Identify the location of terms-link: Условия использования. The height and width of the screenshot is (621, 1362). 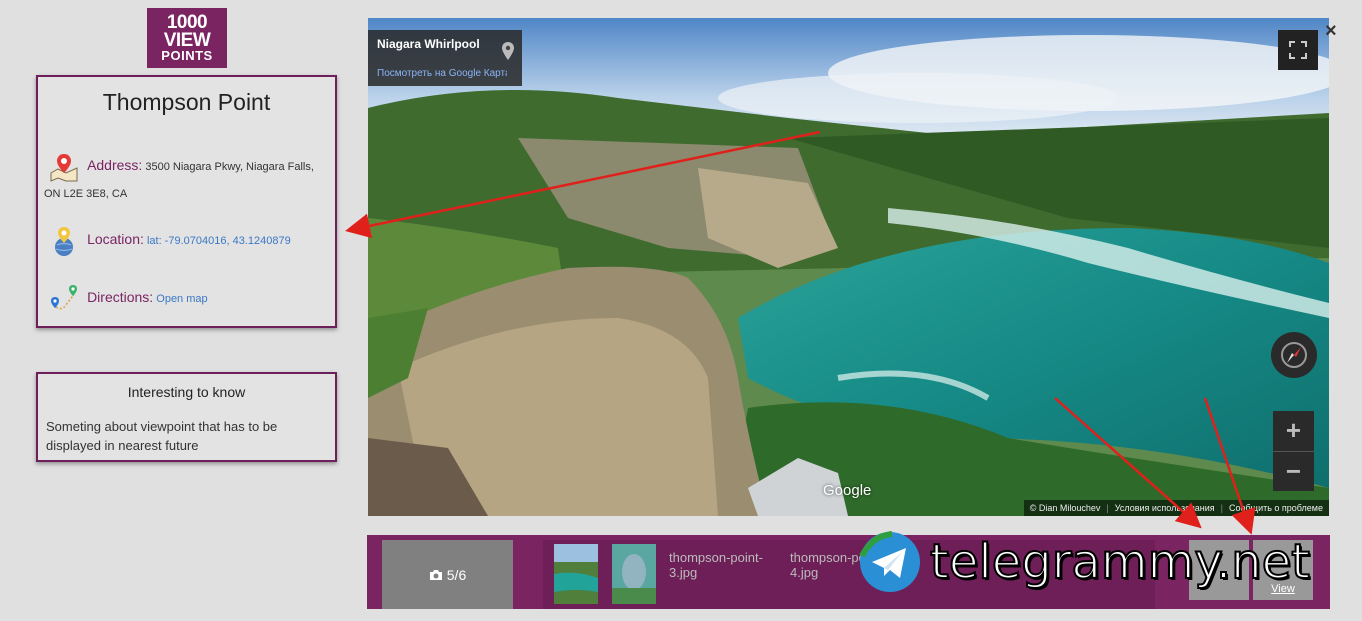
(1165, 508).